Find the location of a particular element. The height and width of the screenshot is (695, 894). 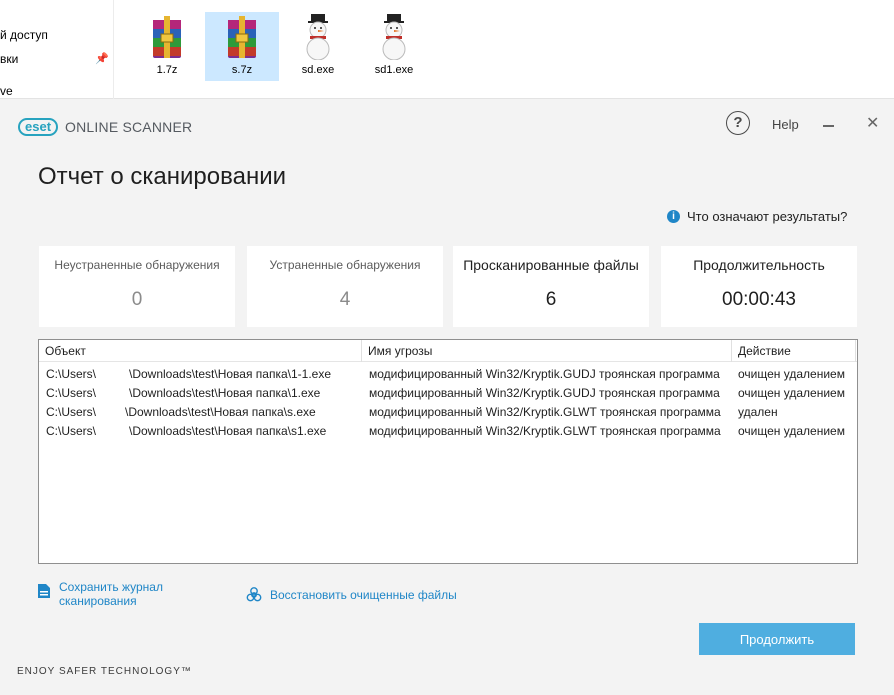

eset-brand: eset is located at coordinates (38, 126).